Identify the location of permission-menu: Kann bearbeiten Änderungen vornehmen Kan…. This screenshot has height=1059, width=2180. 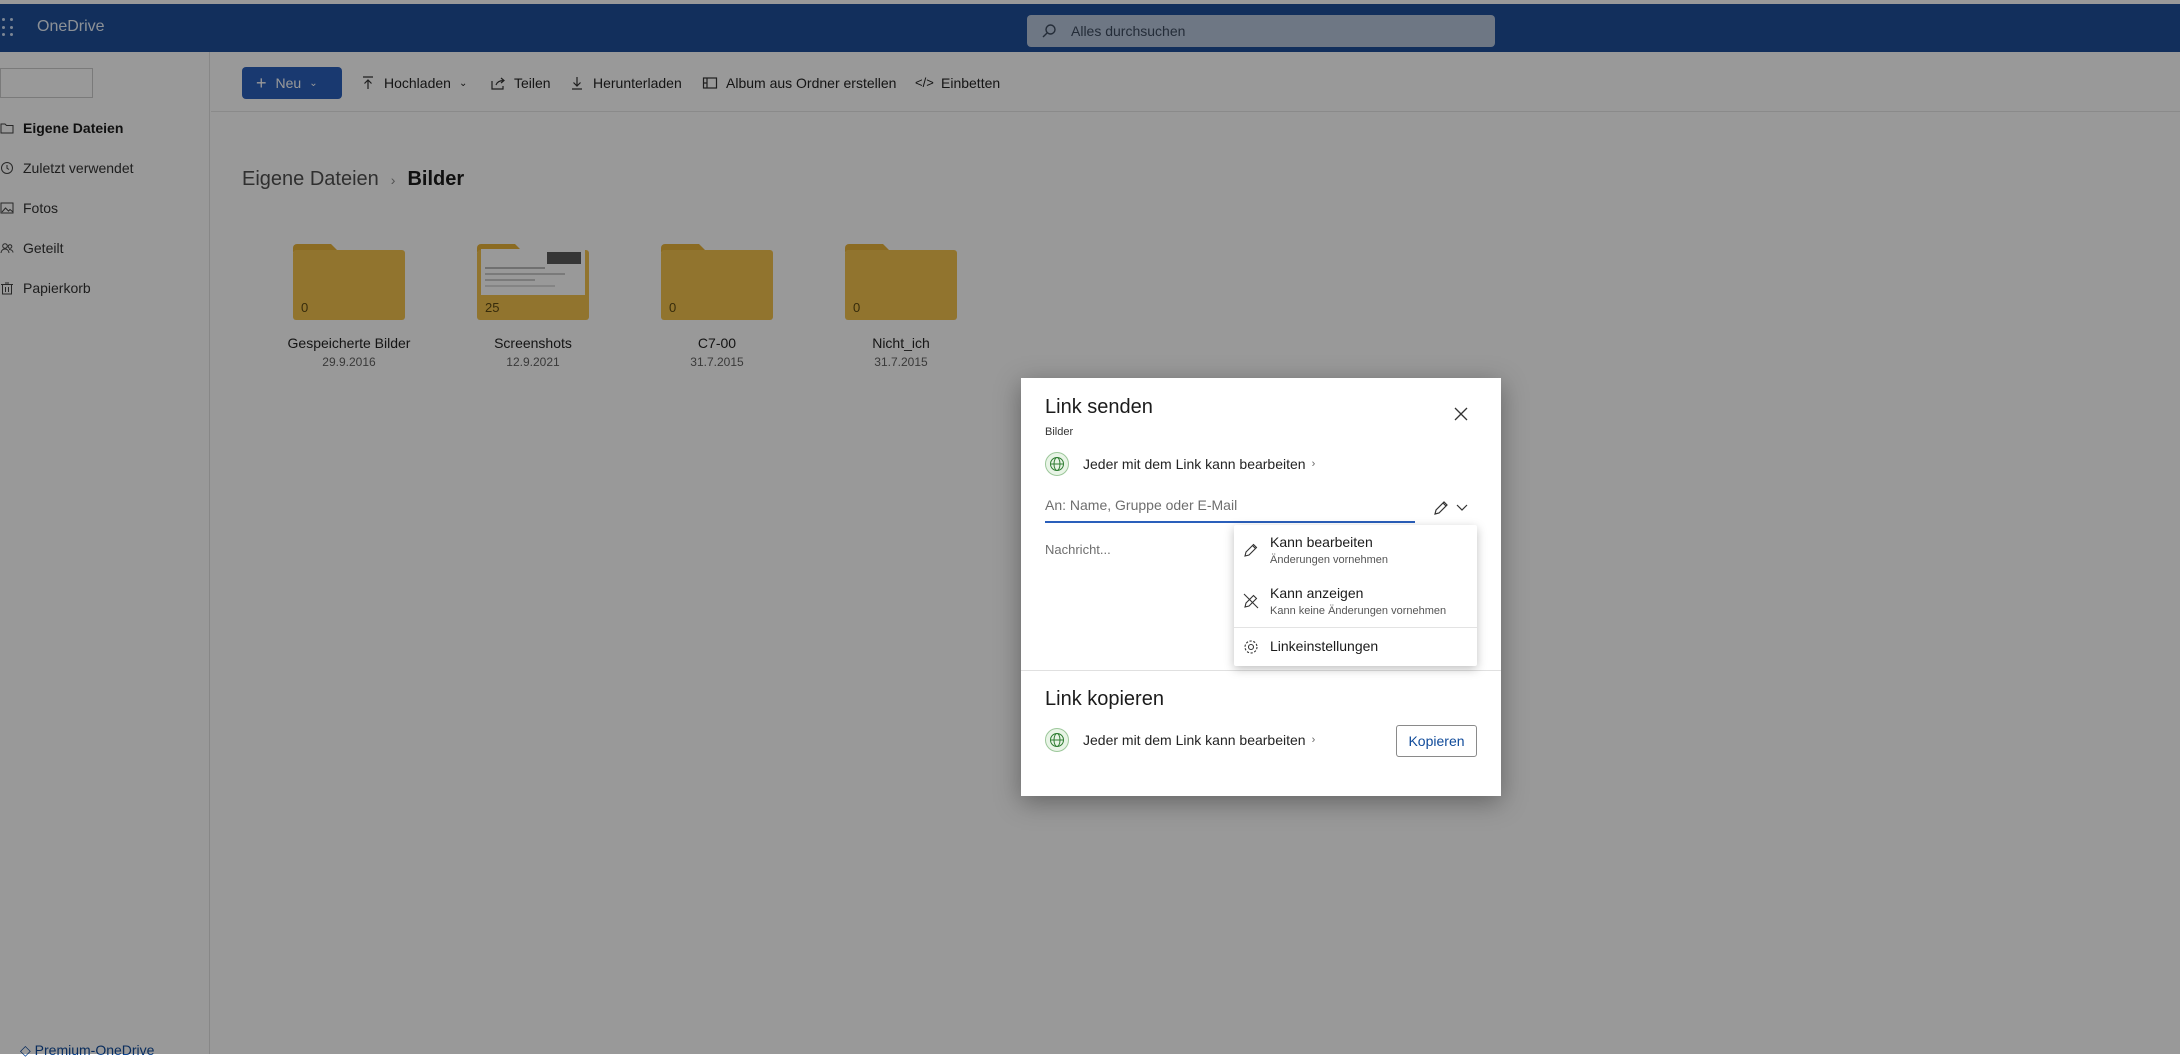
(1355, 595).